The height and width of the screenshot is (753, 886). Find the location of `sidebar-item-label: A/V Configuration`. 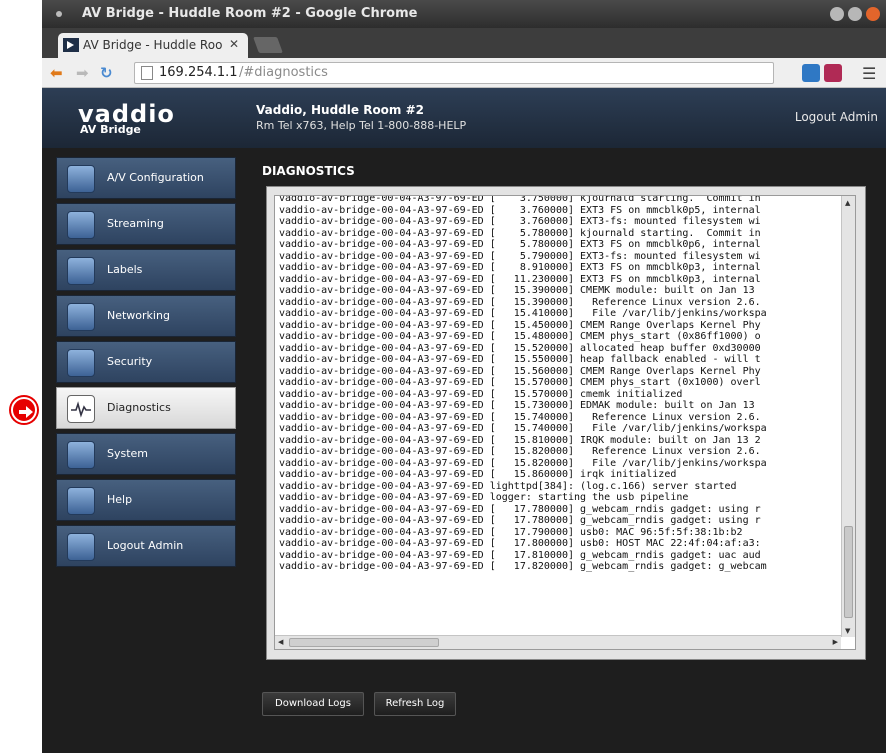

sidebar-item-label: A/V Configuration is located at coordinates (155, 177).